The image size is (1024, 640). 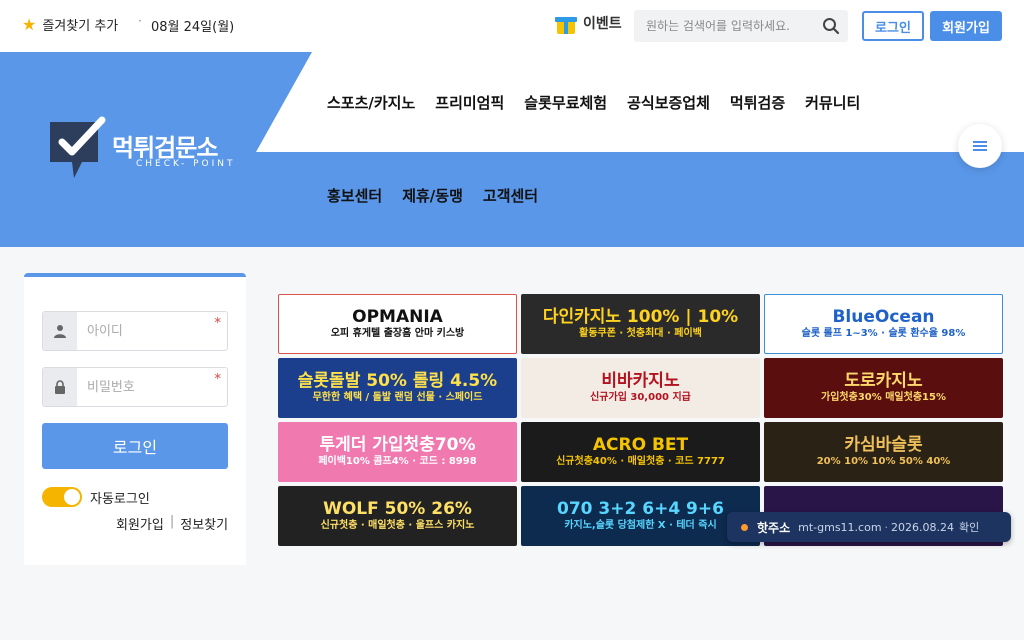 I want to click on join-button: 회원가입, so click(x=966, y=26).